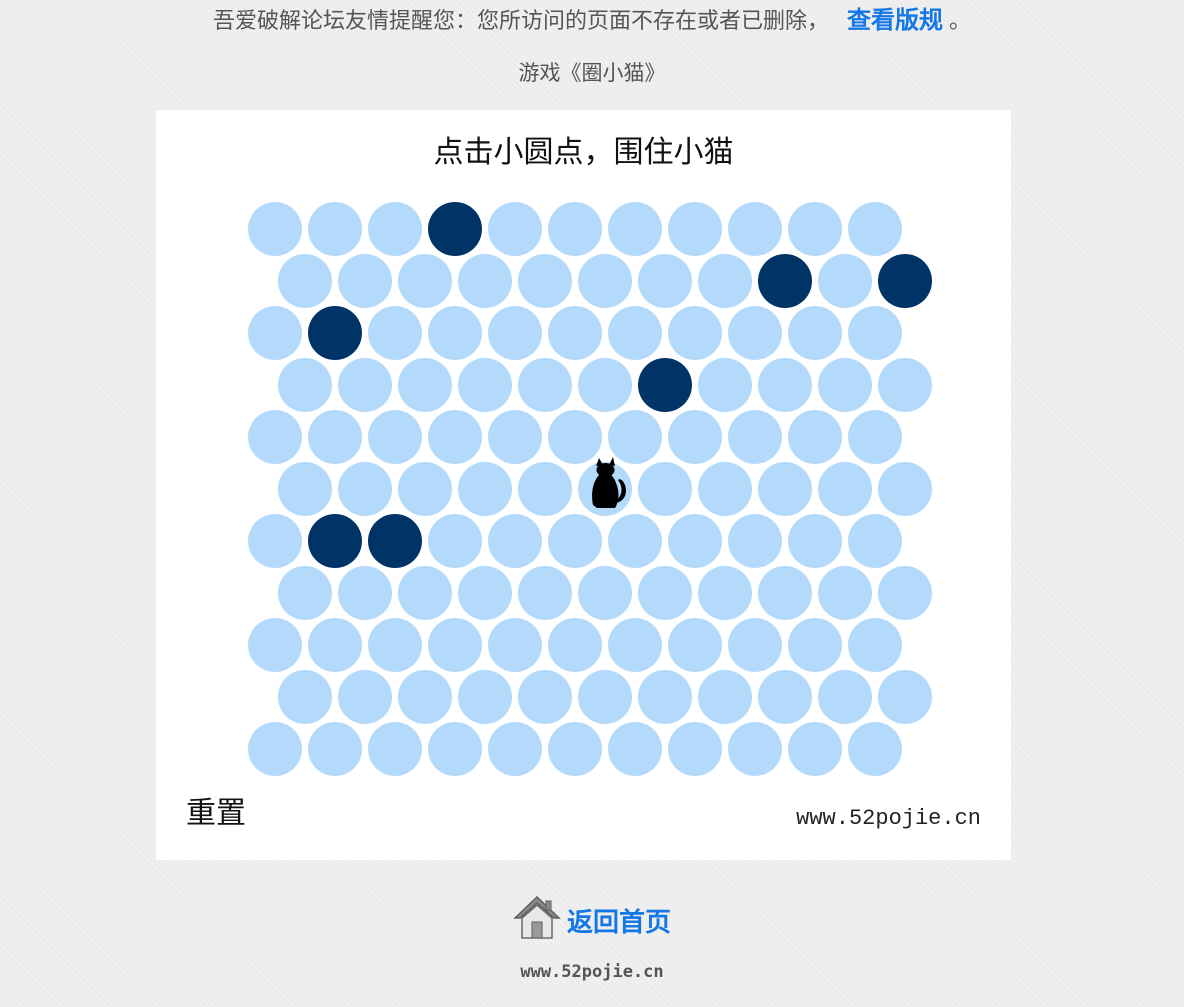 This screenshot has width=1184, height=1007. What do you see at coordinates (592, 914) in the screenshot?
I see `home-link: 返回首页` at bounding box center [592, 914].